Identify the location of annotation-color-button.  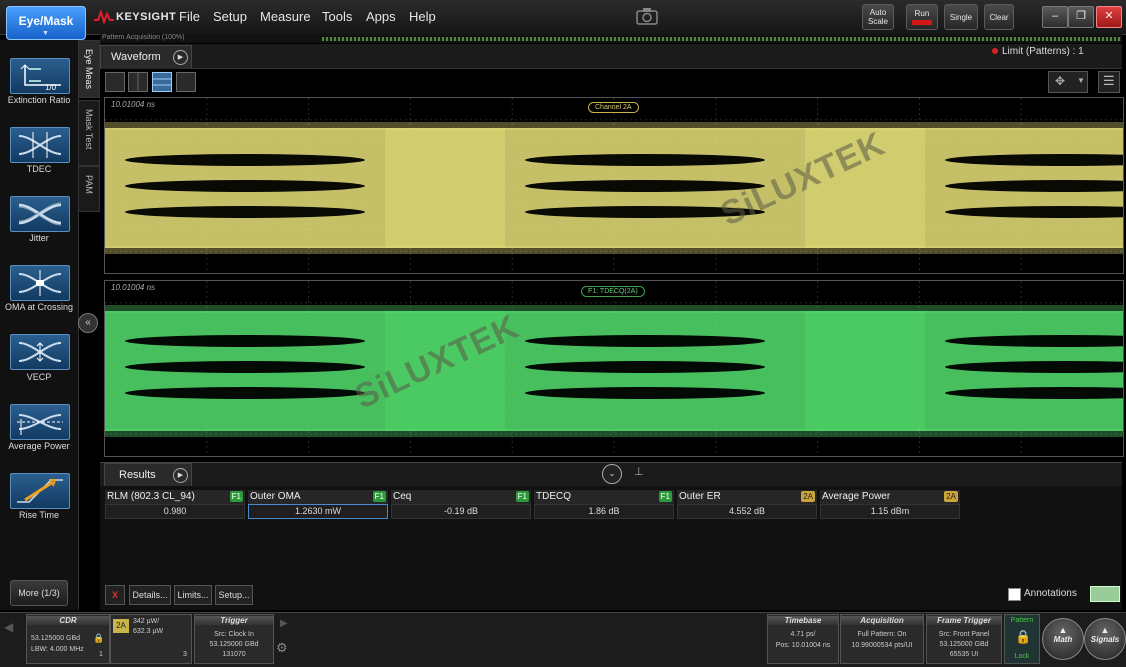
(1105, 594).